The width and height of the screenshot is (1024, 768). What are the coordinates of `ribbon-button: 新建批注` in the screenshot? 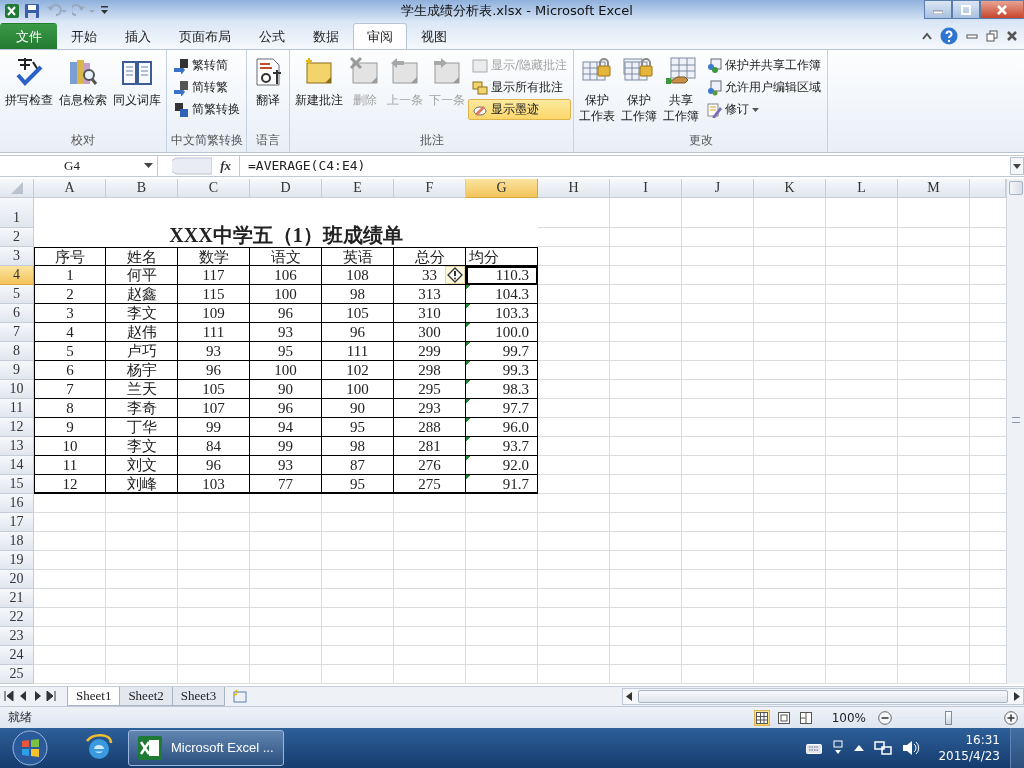 It's located at (319, 82).